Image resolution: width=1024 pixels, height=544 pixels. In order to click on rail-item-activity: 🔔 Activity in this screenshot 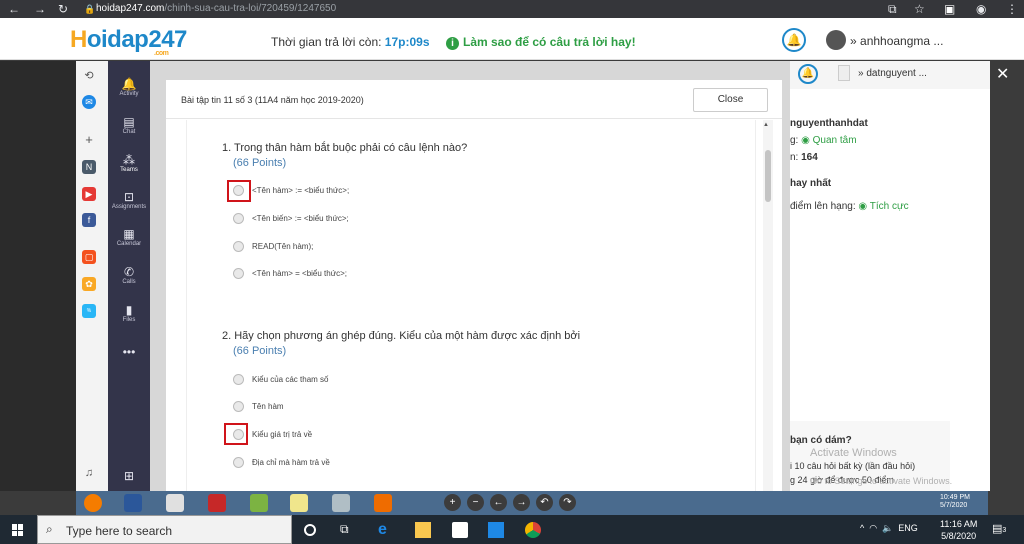, I will do `click(129, 87)`.